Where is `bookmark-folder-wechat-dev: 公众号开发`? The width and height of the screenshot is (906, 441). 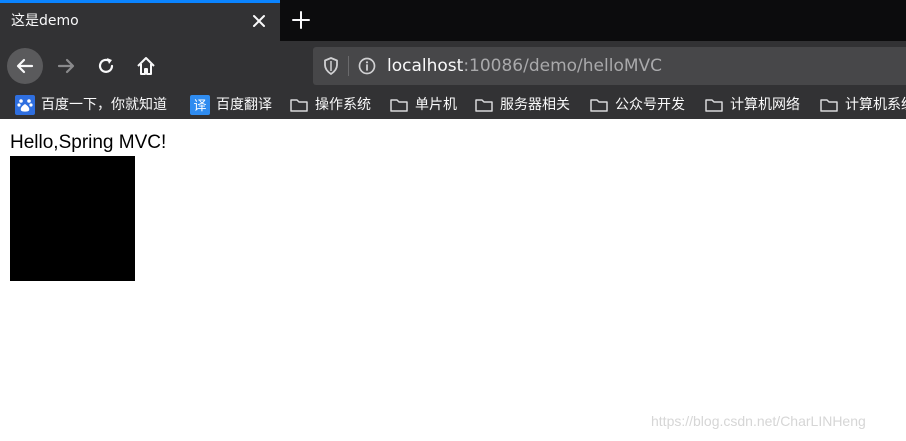
bookmark-folder-wechat-dev: 公众号开发 is located at coordinates (637, 105).